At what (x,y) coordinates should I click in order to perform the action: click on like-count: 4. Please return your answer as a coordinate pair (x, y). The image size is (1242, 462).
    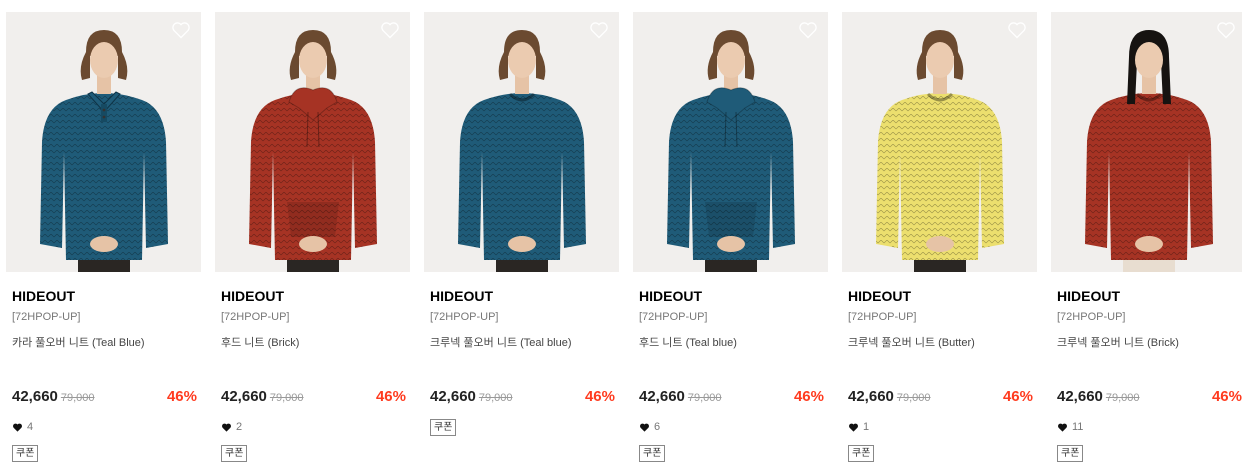
    Looking at the image, I should click on (22, 427).